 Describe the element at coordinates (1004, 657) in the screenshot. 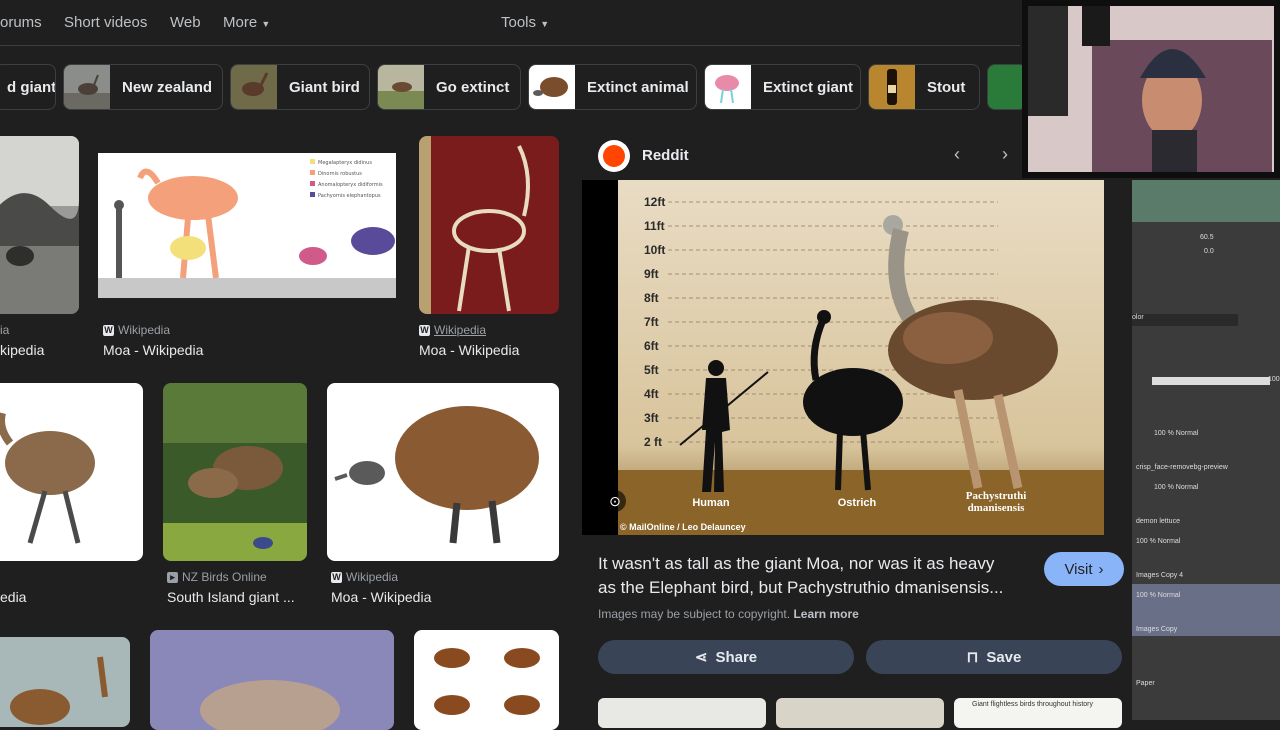

I see `save-label: Save` at that location.